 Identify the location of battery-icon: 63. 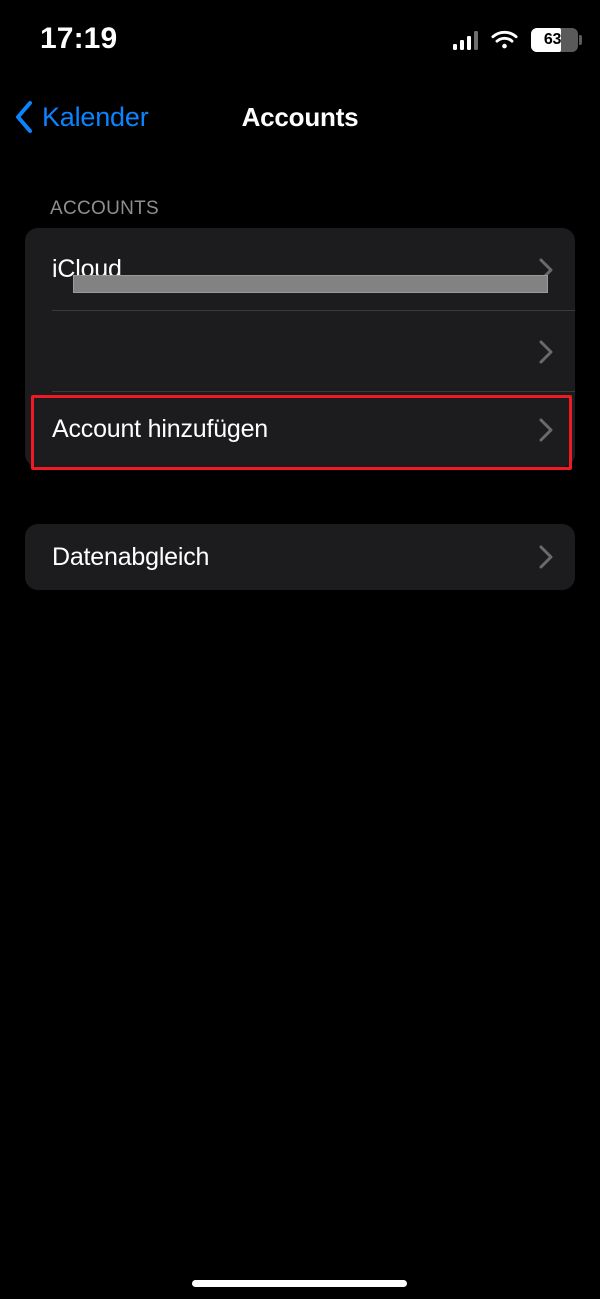
(556, 40).